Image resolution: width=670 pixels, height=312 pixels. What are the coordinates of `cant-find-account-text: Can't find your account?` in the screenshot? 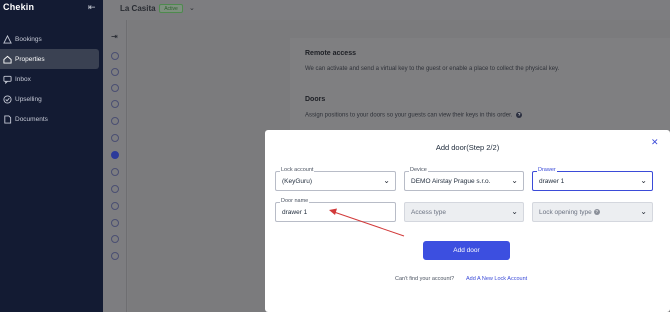 It's located at (425, 279).